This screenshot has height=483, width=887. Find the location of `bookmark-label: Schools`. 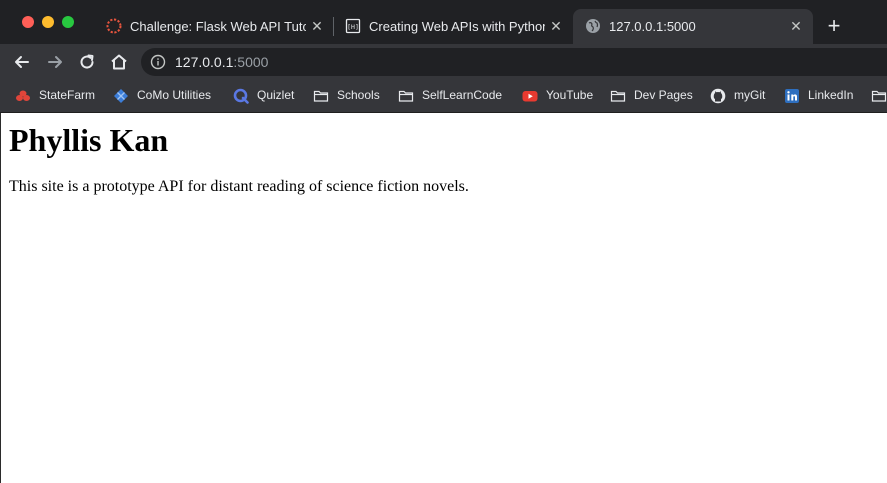

bookmark-label: Schools is located at coordinates (358, 95).